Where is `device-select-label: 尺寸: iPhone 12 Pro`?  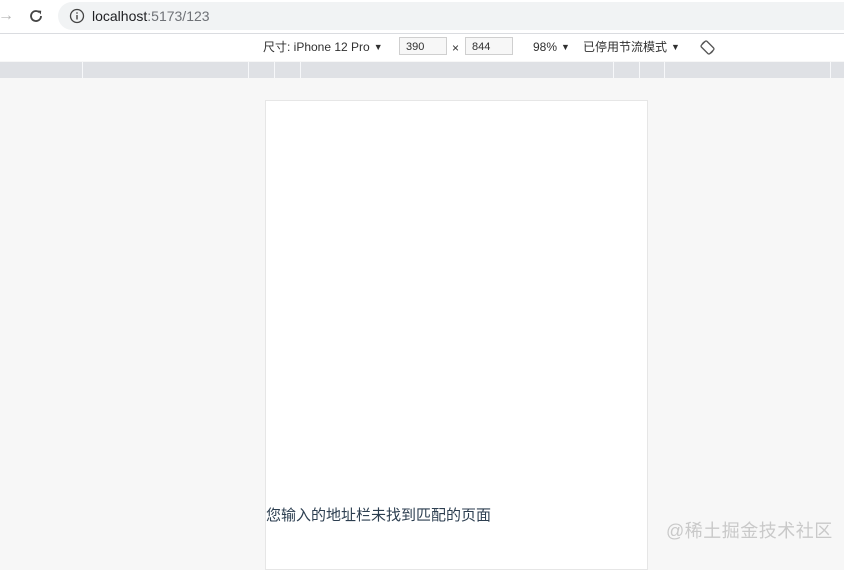
device-select-label: 尺寸: iPhone 12 Pro is located at coordinates (316, 47).